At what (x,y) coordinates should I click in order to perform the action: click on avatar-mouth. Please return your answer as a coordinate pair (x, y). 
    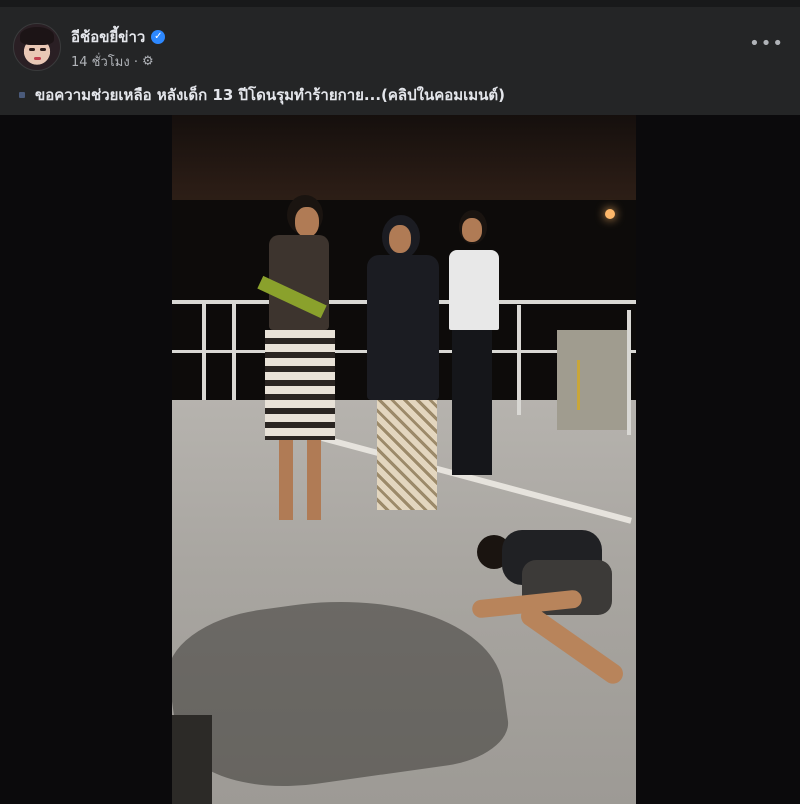
    Looking at the image, I should click on (37, 58).